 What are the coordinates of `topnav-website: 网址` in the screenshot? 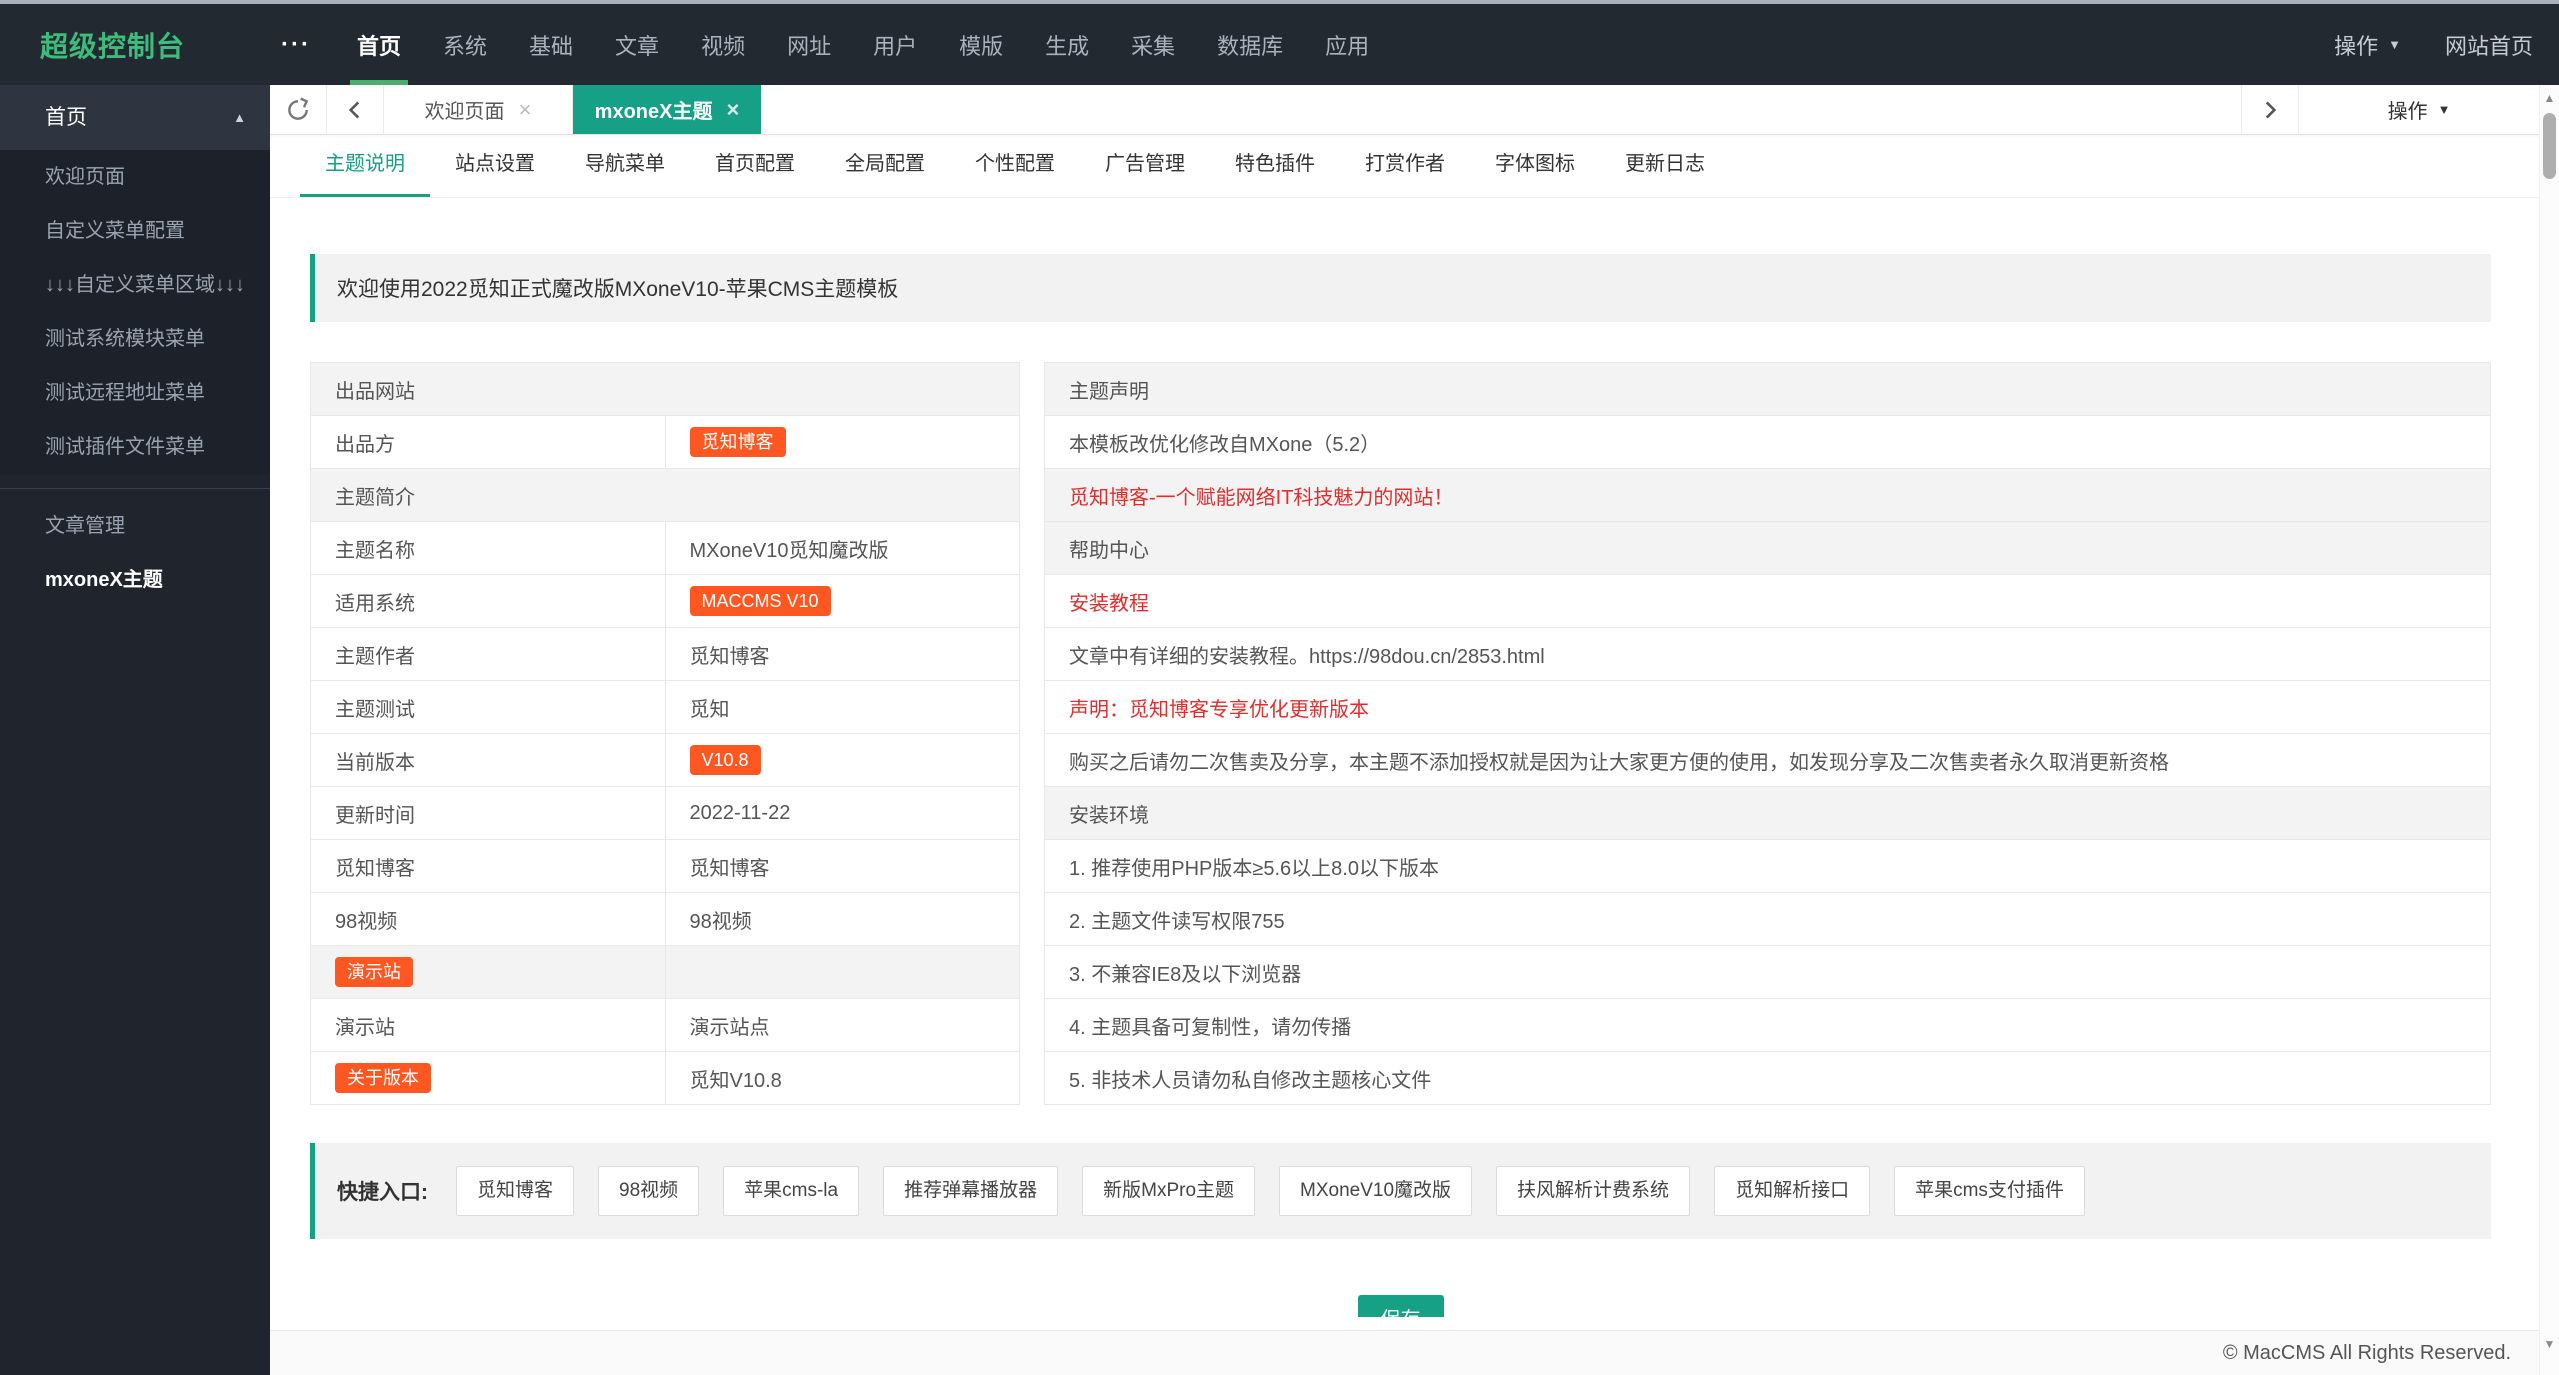 It's located at (809, 44).